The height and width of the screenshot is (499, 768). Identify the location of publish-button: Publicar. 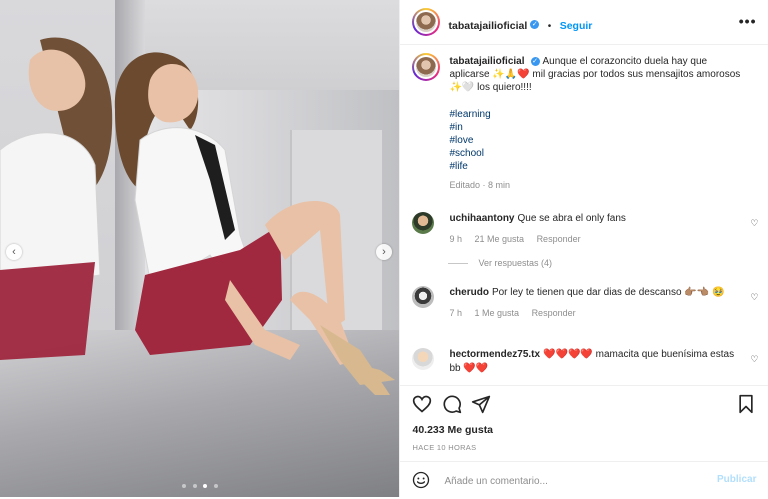
(736, 479).